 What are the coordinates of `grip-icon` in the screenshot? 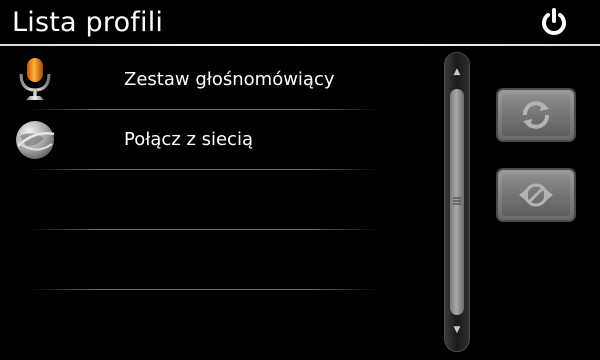 It's located at (457, 201).